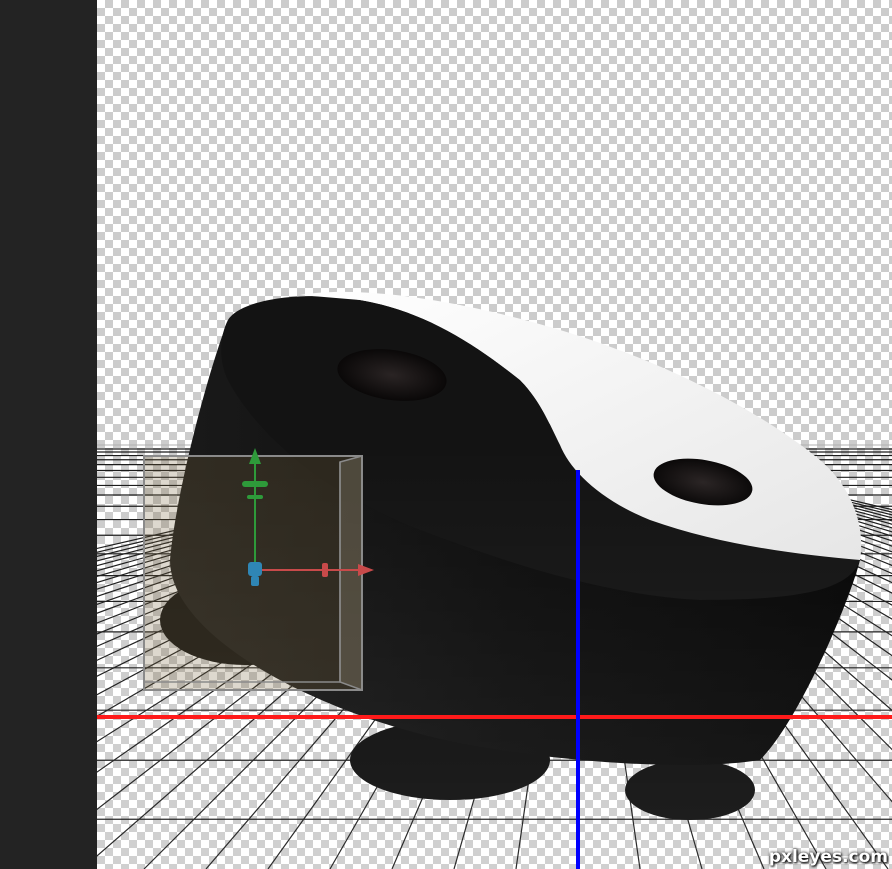 The image size is (892, 869). What do you see at coordinates (828, 857) in the screenshot?
I see `watermark-text: pxleyes.com` at bounding box center [828, 857].